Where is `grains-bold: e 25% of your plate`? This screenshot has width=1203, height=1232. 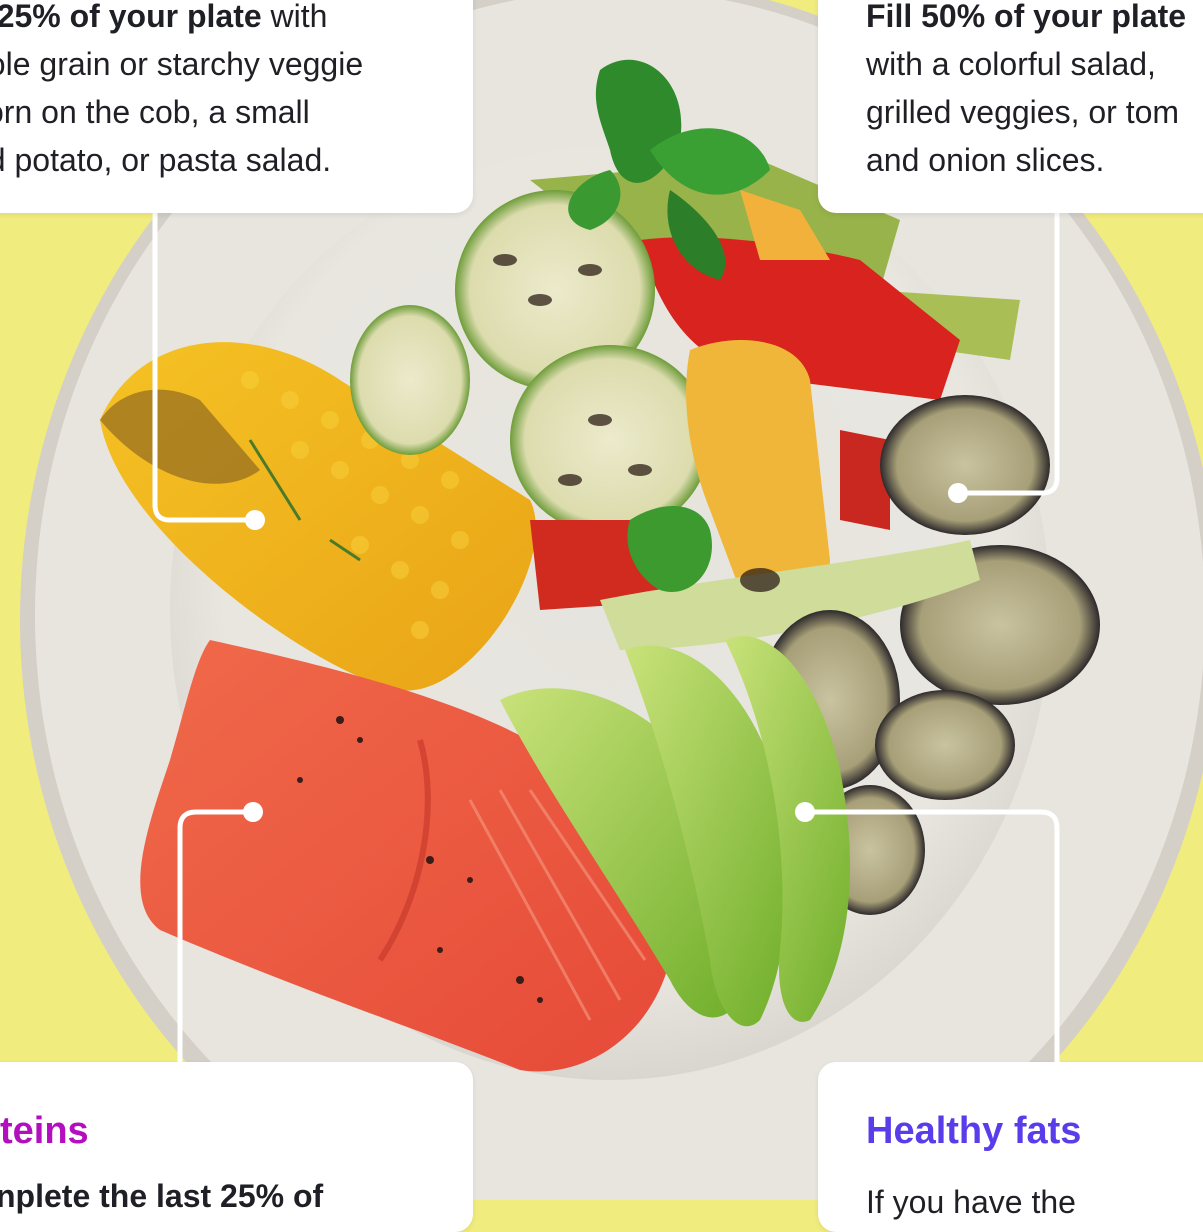
grains-bold: e 25% of your plate is located at coordinates (131, 17).